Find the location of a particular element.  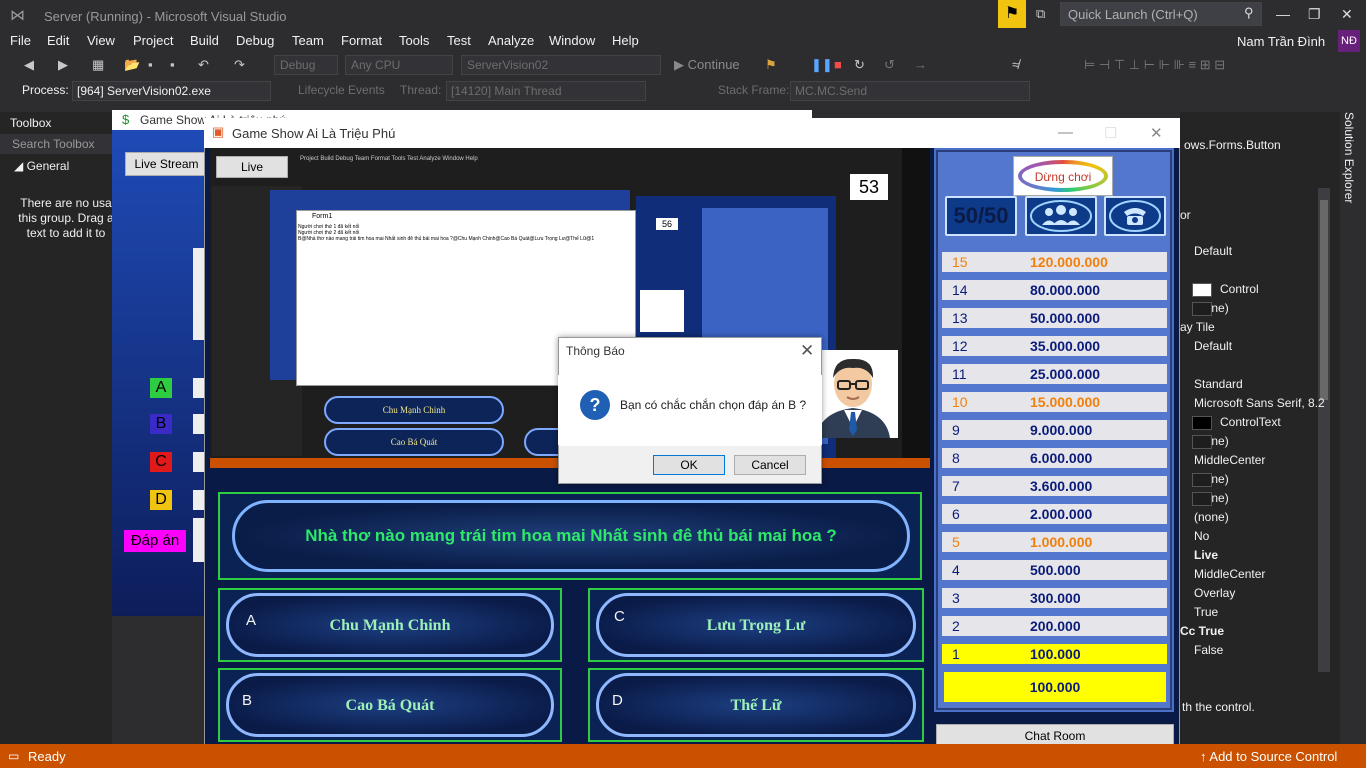

property-value: True is located at coordinates (1206, 612).